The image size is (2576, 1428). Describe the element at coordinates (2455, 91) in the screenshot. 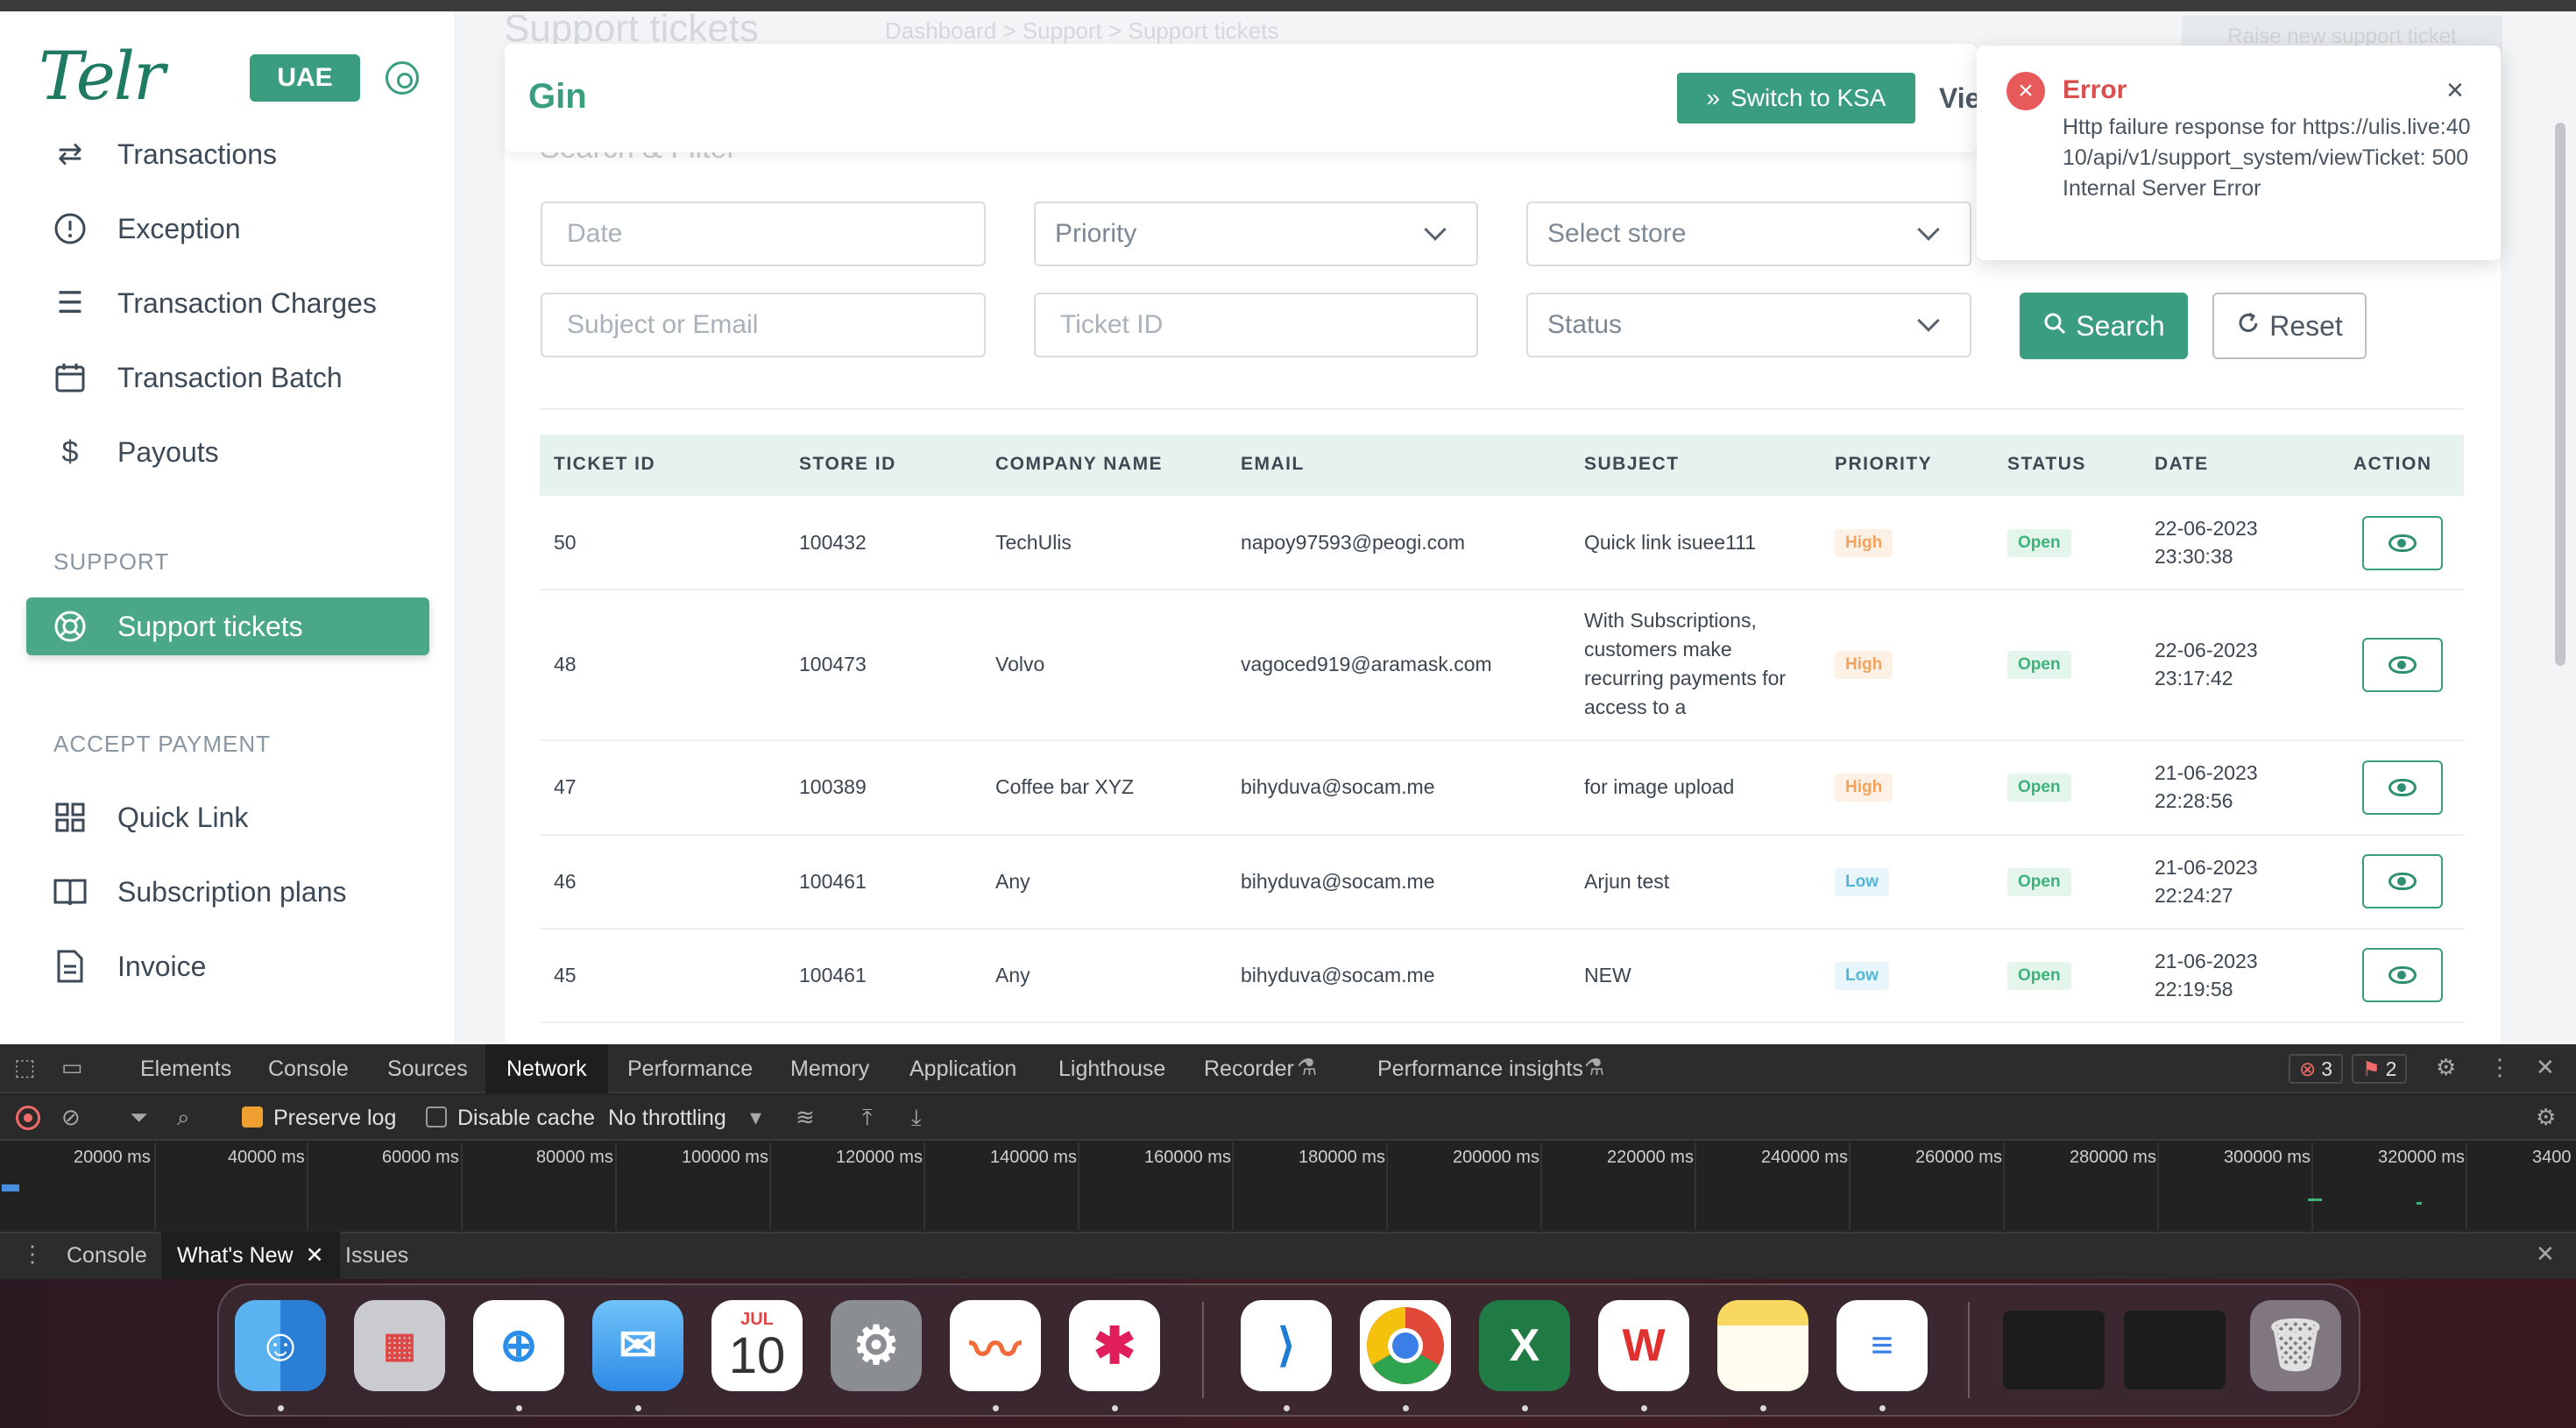

I see `close-icon: ×` at that location.